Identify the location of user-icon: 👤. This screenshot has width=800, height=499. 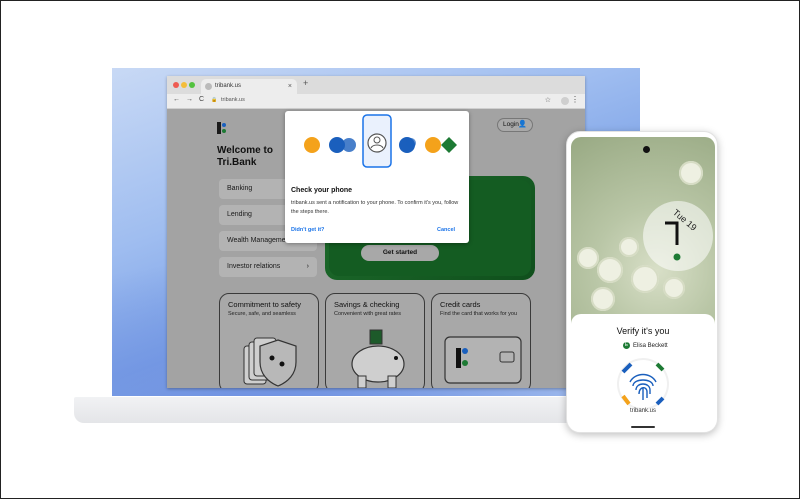
(522, 124).